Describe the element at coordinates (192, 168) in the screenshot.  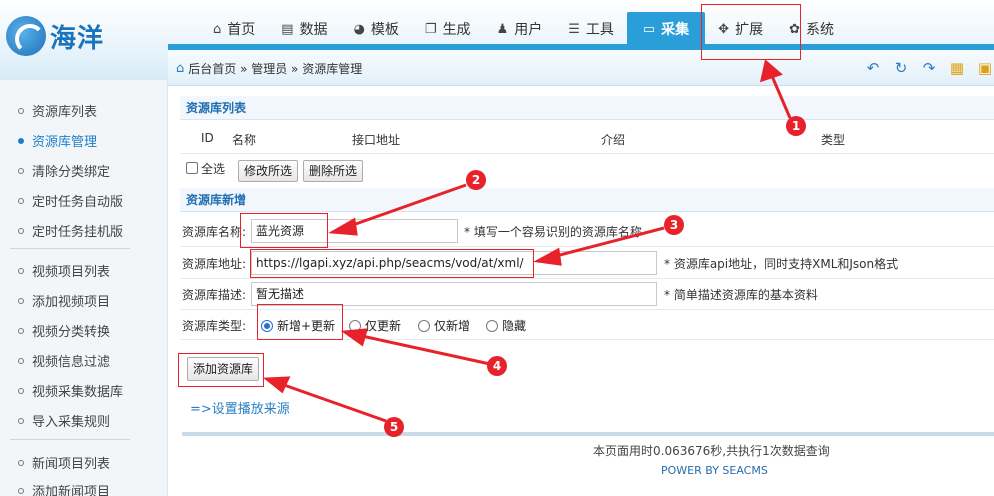
I see `select-all-checkbox` at that location.